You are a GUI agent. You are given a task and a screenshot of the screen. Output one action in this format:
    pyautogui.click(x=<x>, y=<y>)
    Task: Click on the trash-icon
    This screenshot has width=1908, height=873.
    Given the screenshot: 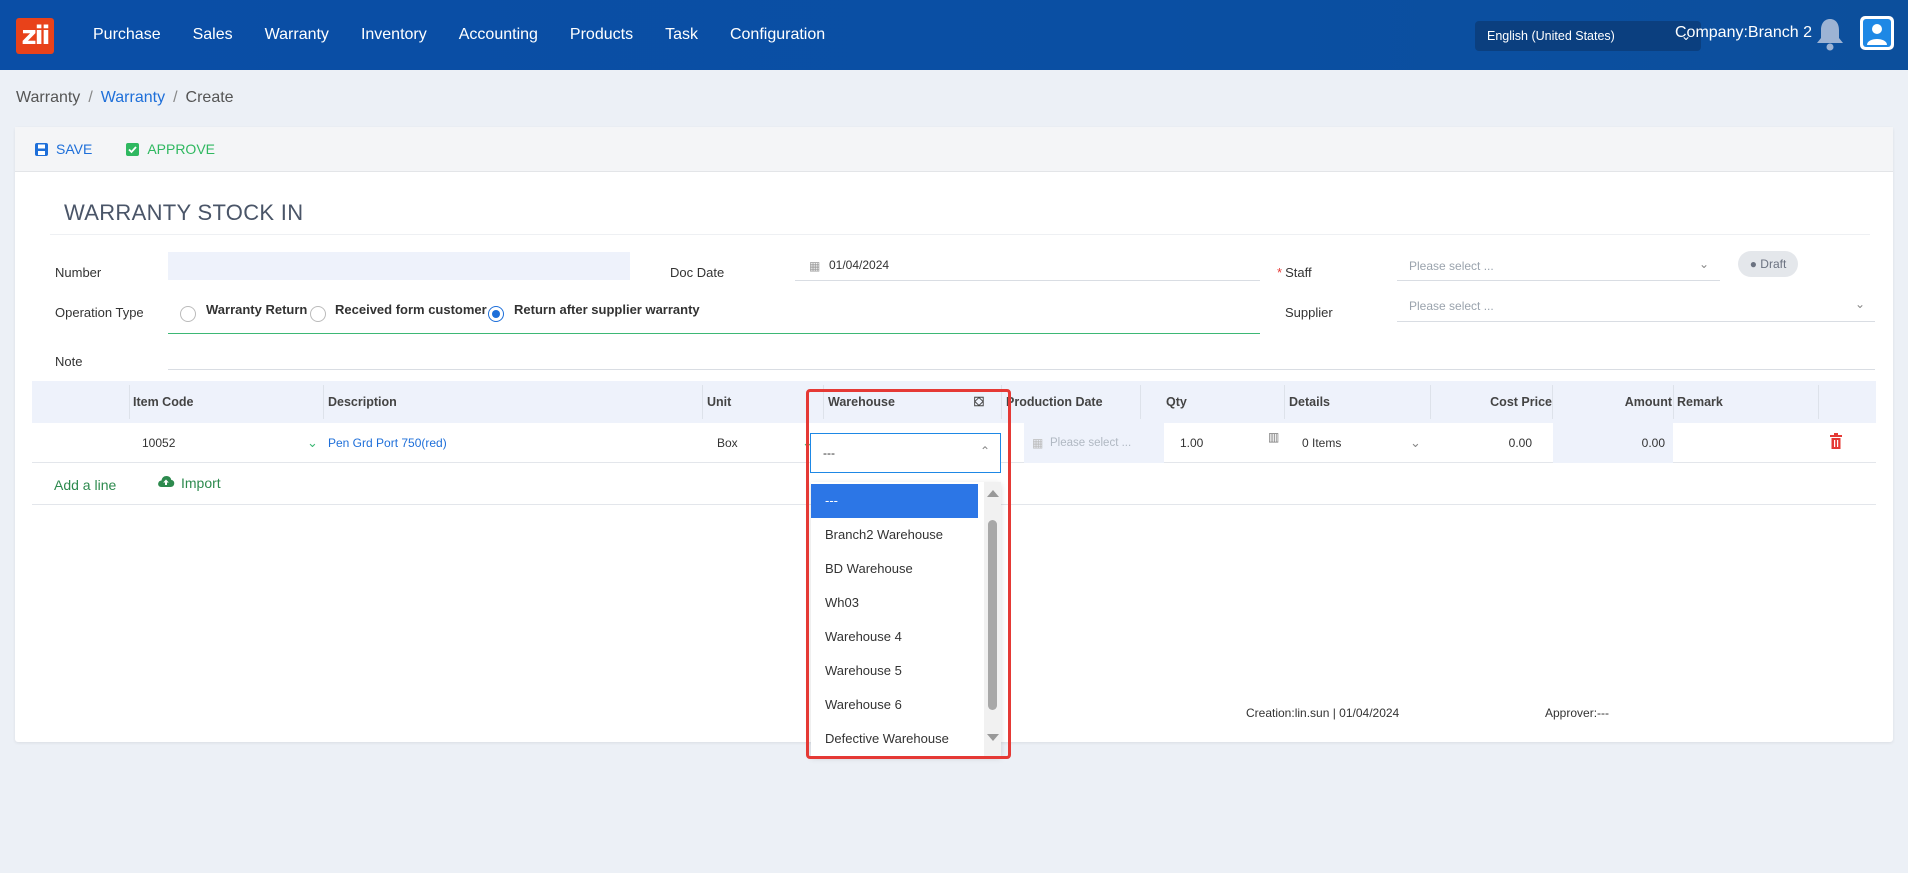 What is the action you would take?
    pyautogui.click(x=1836, y=443)
    